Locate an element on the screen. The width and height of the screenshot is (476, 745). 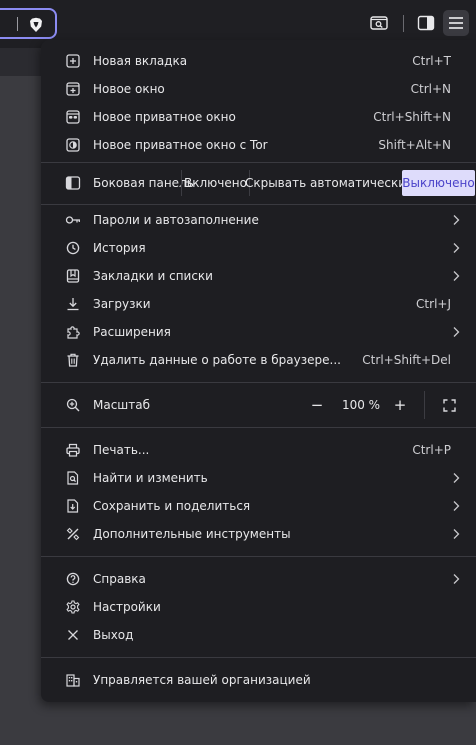
menu-item-label: История is located at coordinates (119, 248).